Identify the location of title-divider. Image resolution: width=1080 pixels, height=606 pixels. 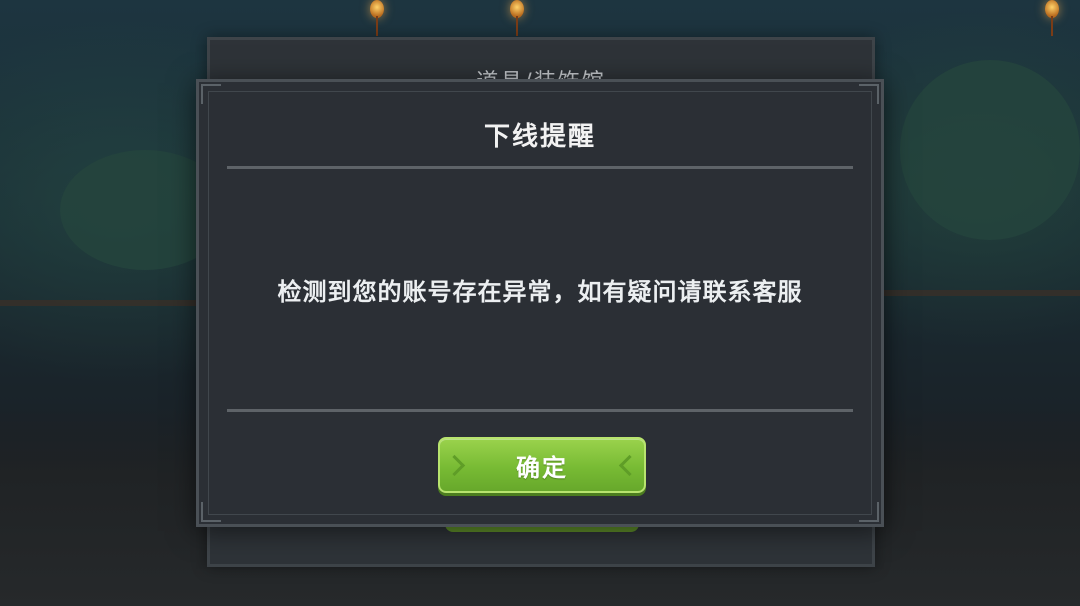
(540, 167).